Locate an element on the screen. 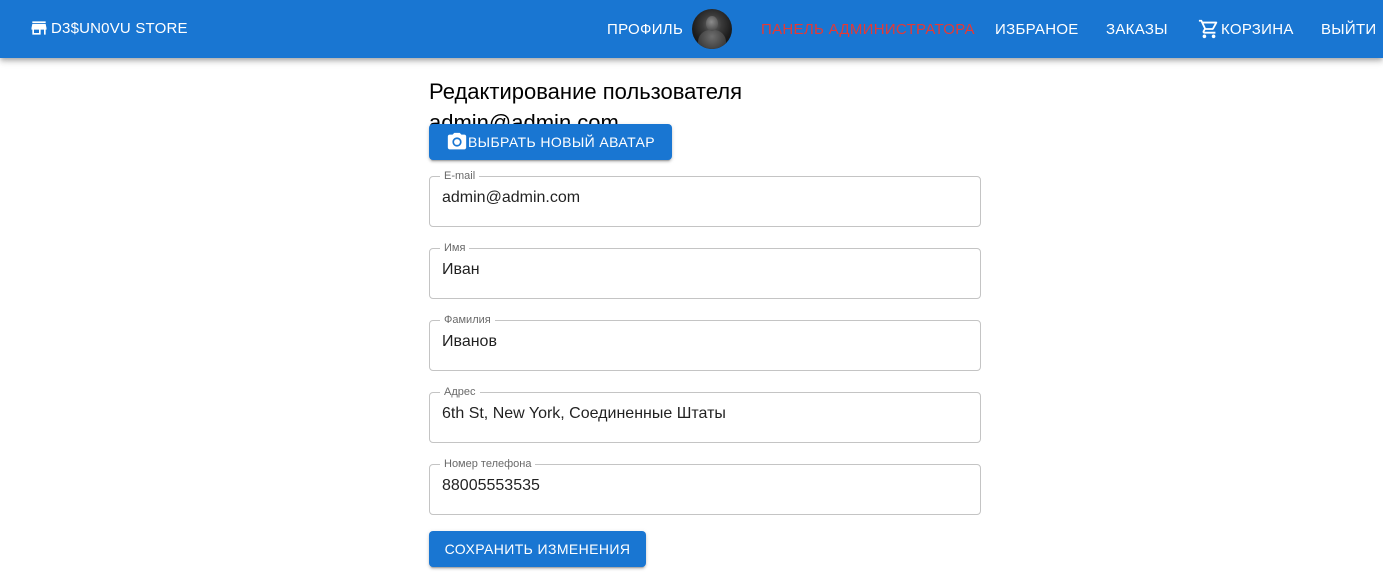 This screenshot has width=1383, height=581. nav-profile-label: ПРОФИЛЬ is located at coordinates (645, 29).